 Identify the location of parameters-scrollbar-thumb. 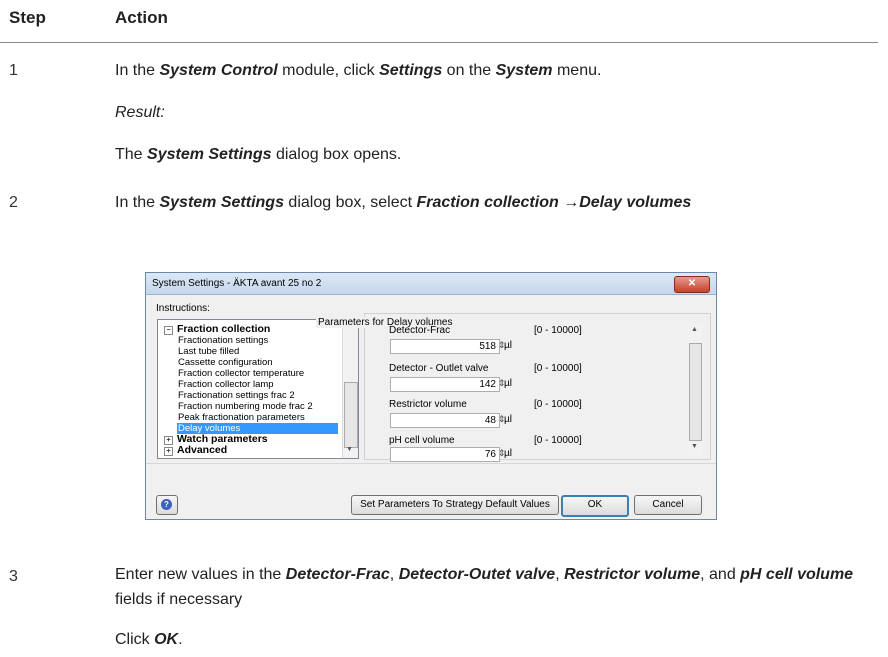
(695, 392).